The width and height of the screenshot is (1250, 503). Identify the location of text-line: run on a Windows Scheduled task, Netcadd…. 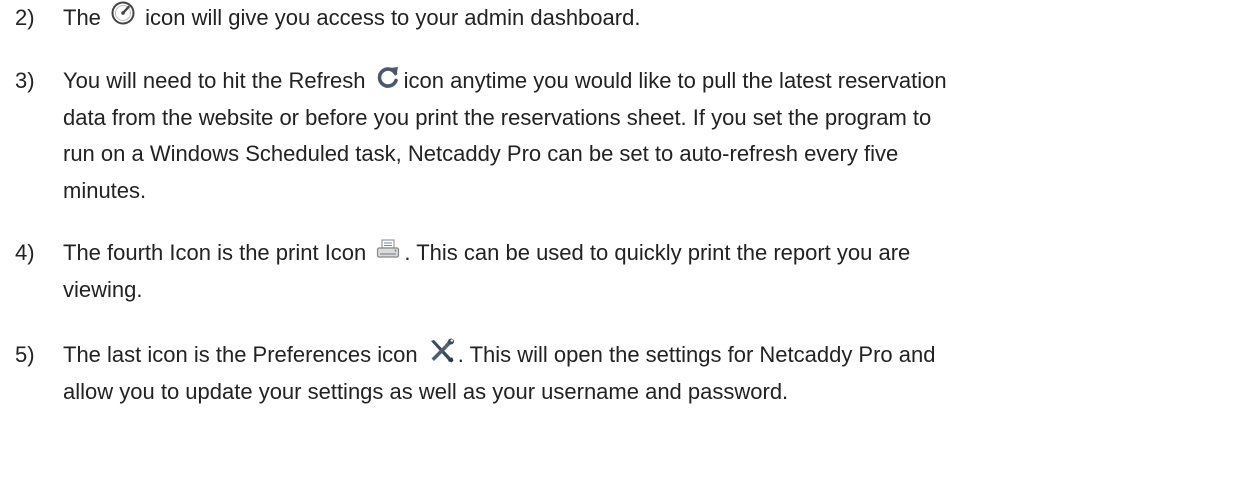
(481, 153).